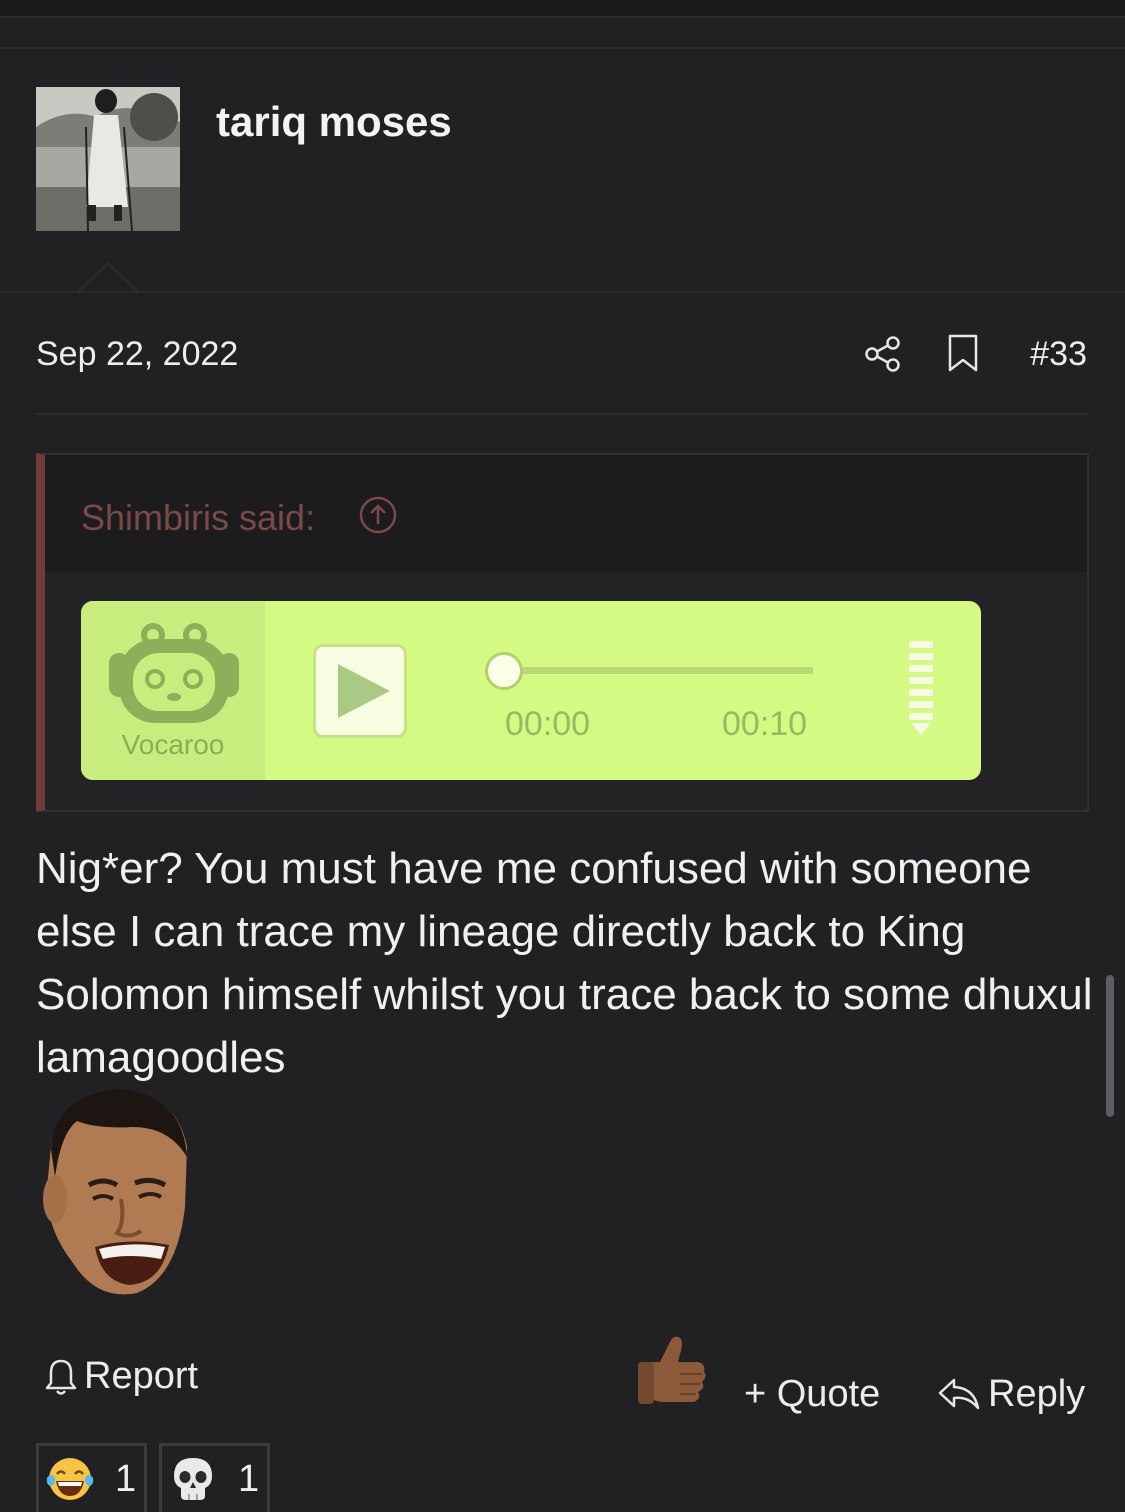 This screenshot has width=1125, height=1512. What do you see at coordinates (378, 515) in the screenshot?
I see `arrow-up-circle-icon` at bounding box center [378, 515].